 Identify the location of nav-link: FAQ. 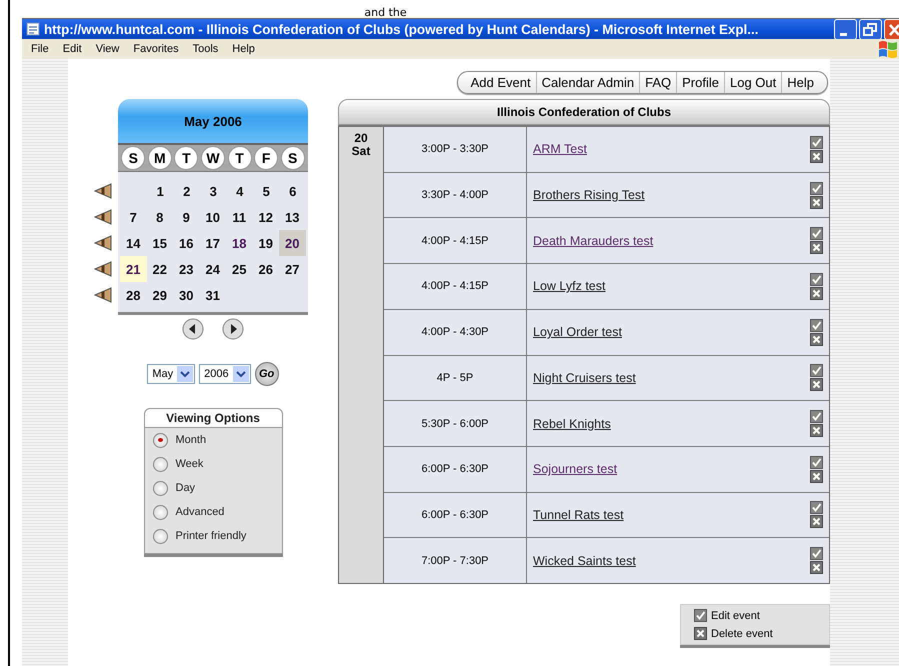
(657, 82).